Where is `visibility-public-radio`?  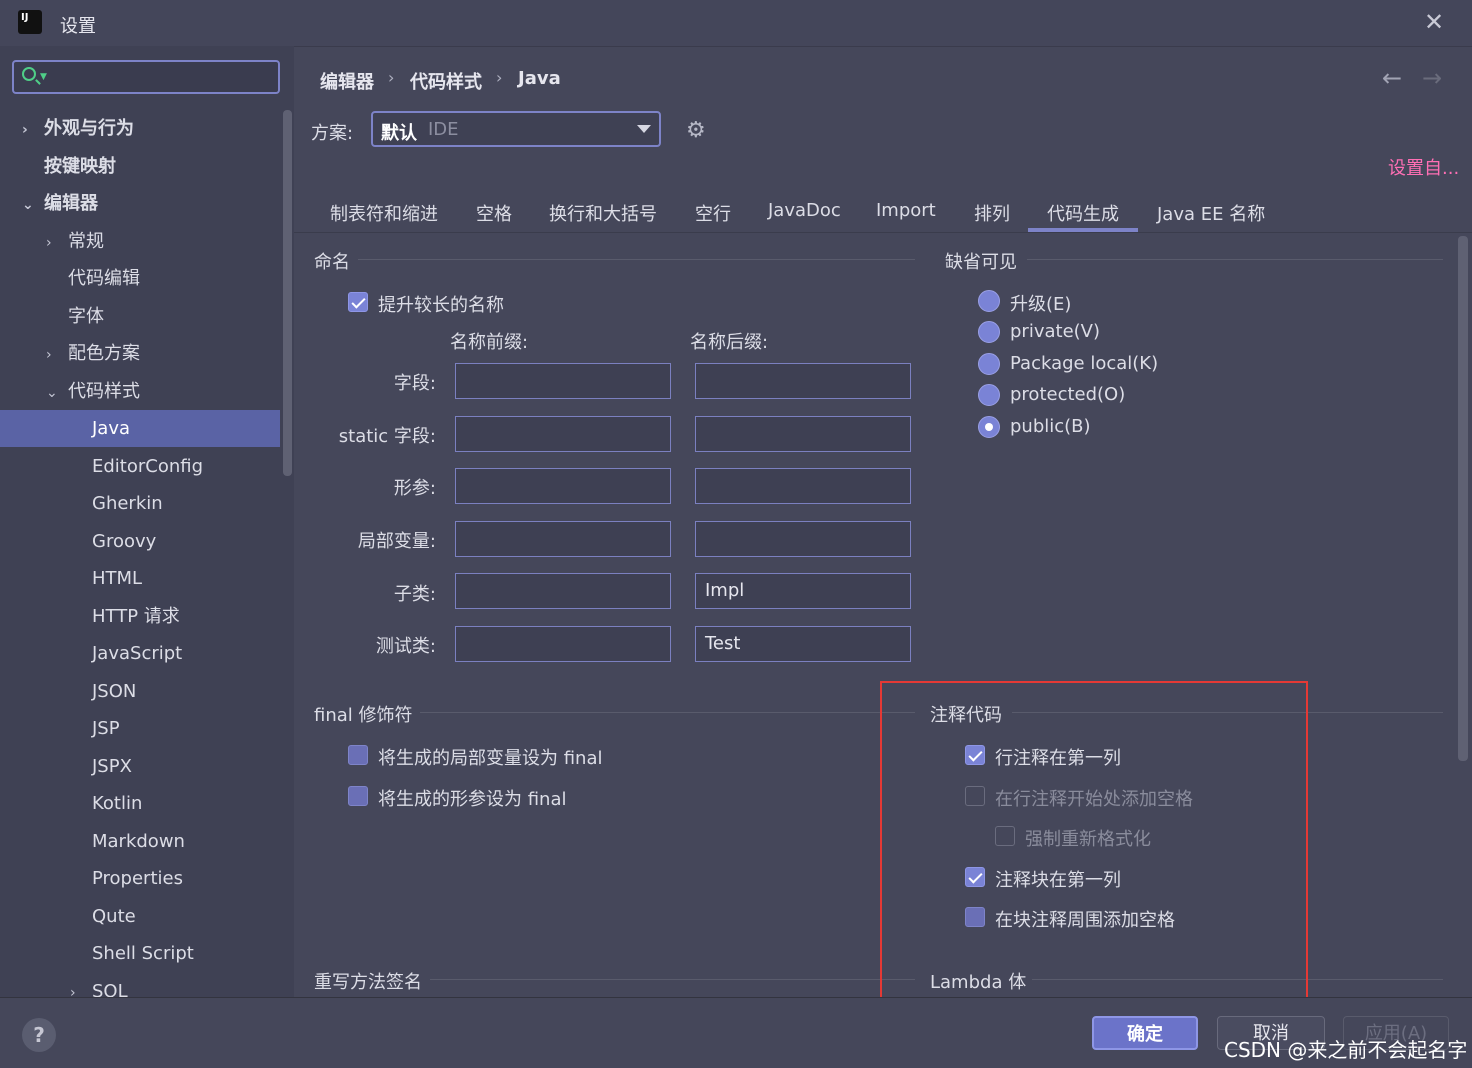 visibility-public-radio is located at coordinates (989, 427).